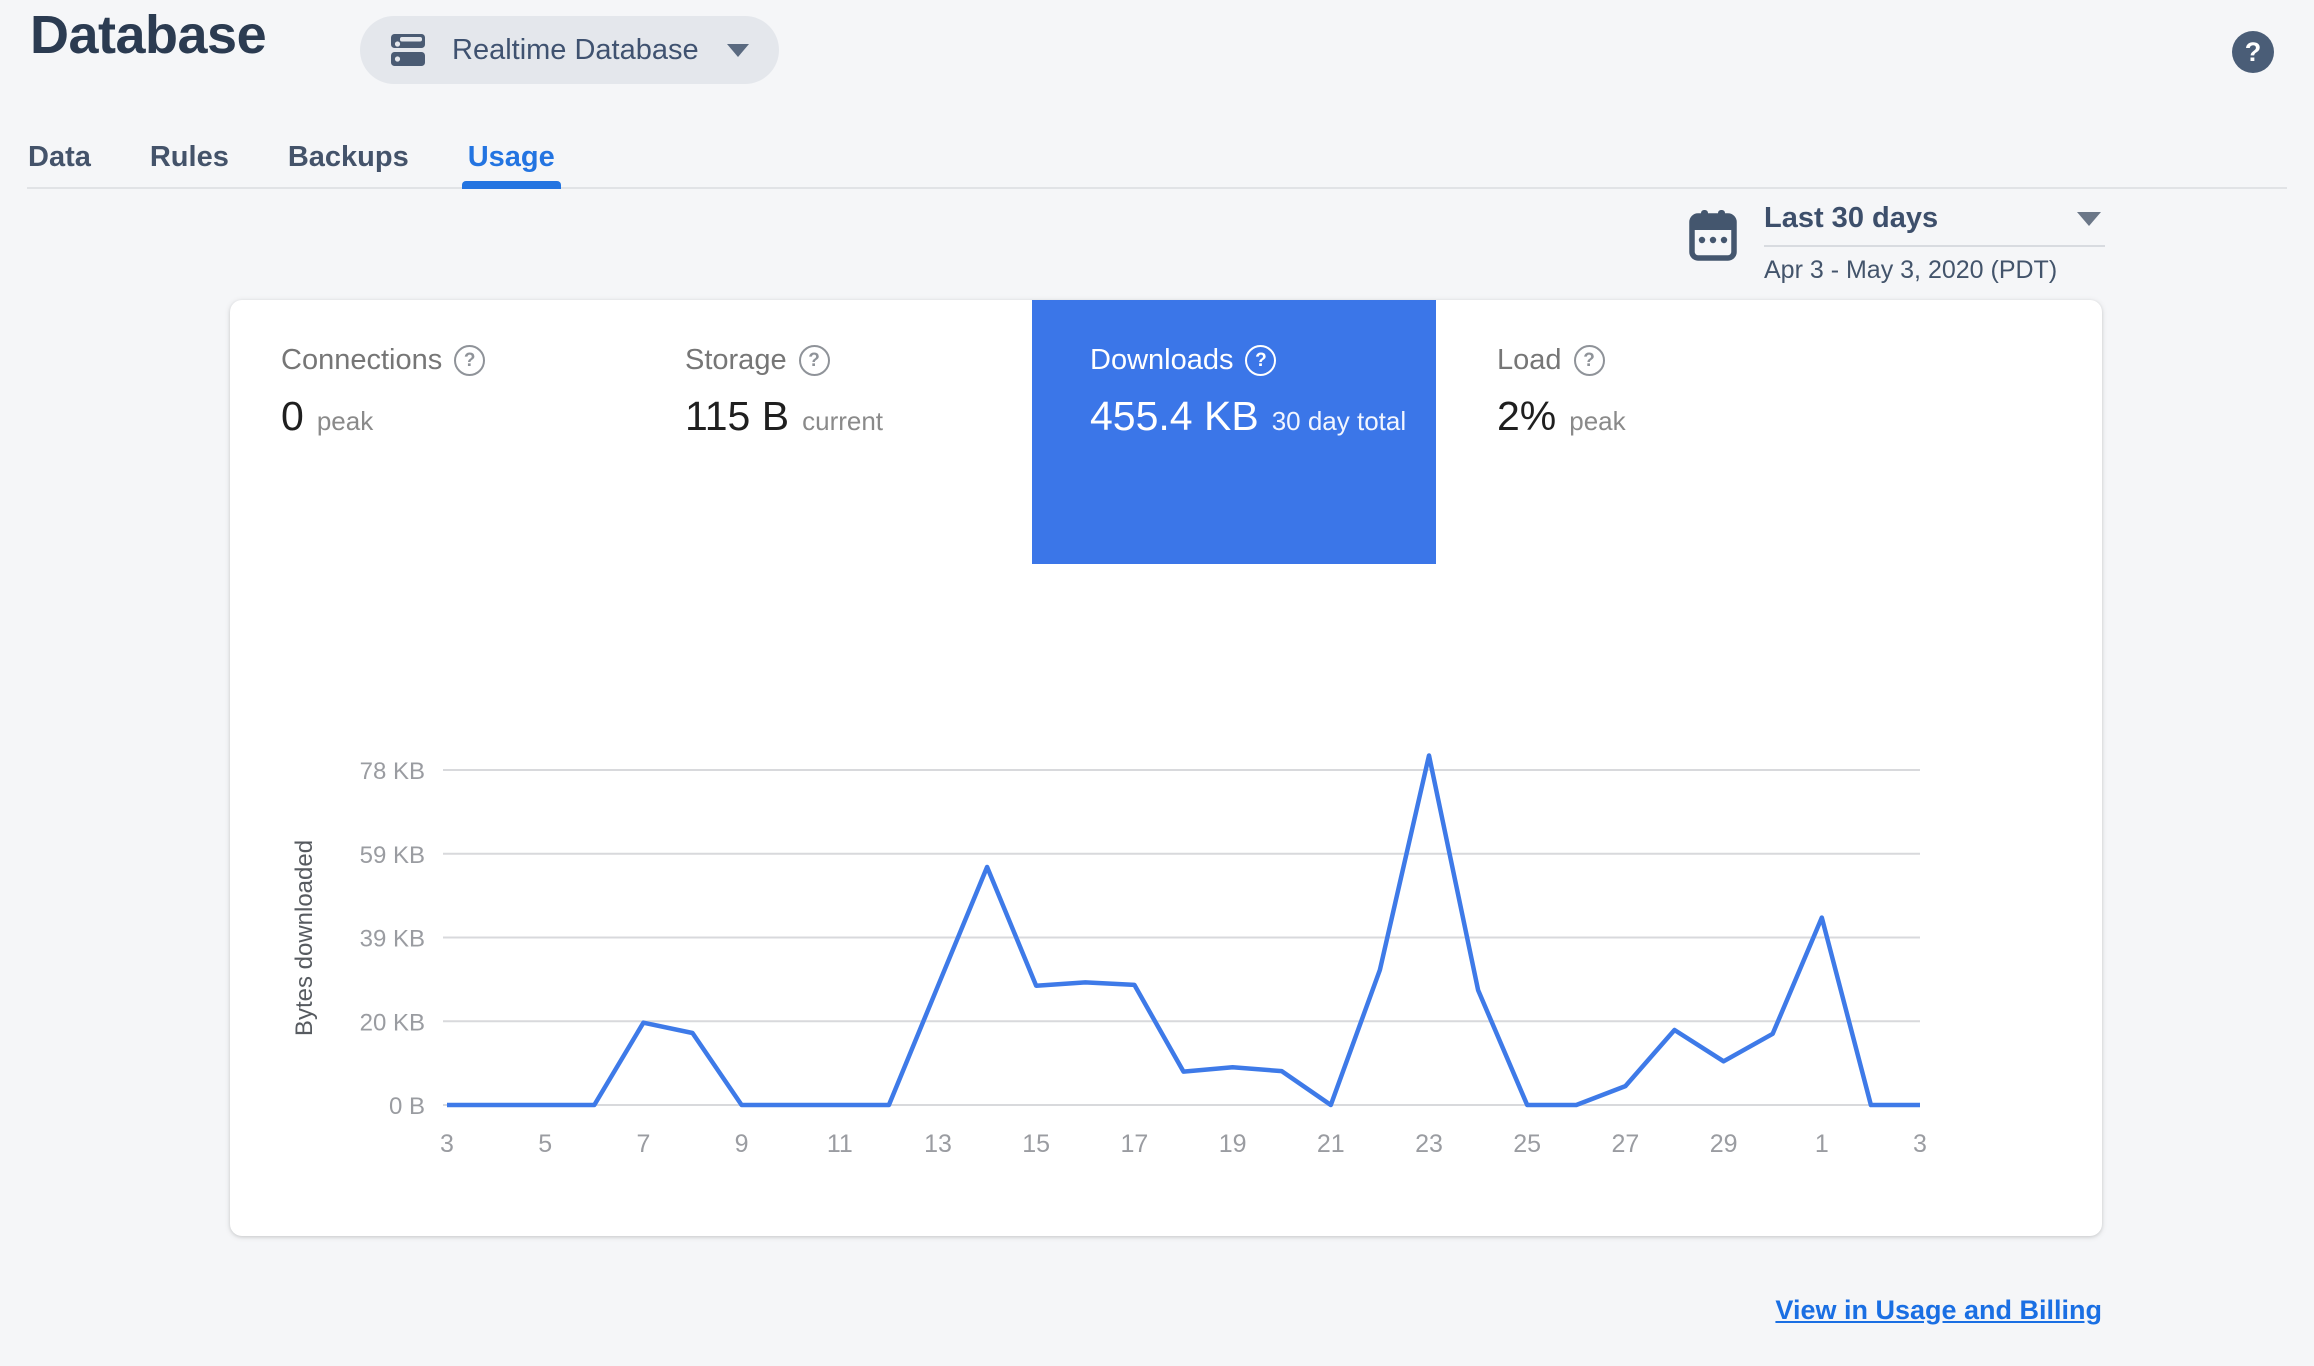  I want to click on tab-label: Usage, so click(511, 157).